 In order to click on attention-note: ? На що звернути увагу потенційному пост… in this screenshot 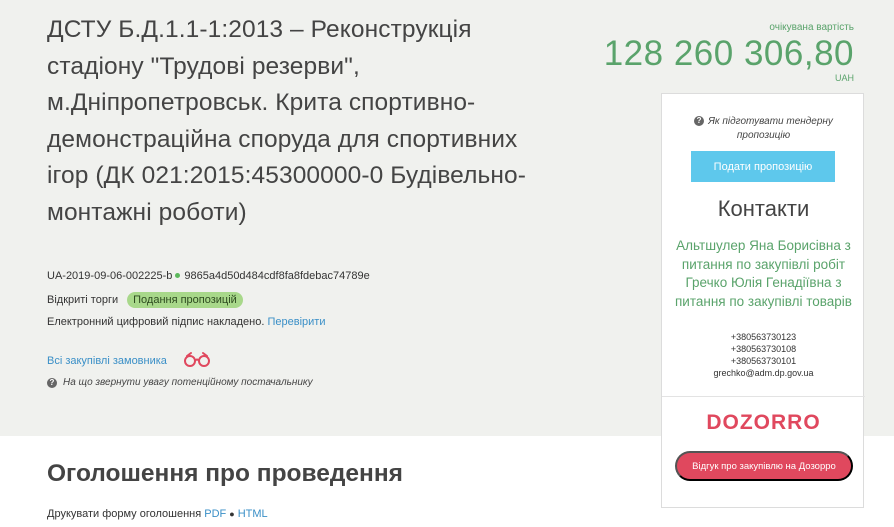, I will do `click(180, 382)`.